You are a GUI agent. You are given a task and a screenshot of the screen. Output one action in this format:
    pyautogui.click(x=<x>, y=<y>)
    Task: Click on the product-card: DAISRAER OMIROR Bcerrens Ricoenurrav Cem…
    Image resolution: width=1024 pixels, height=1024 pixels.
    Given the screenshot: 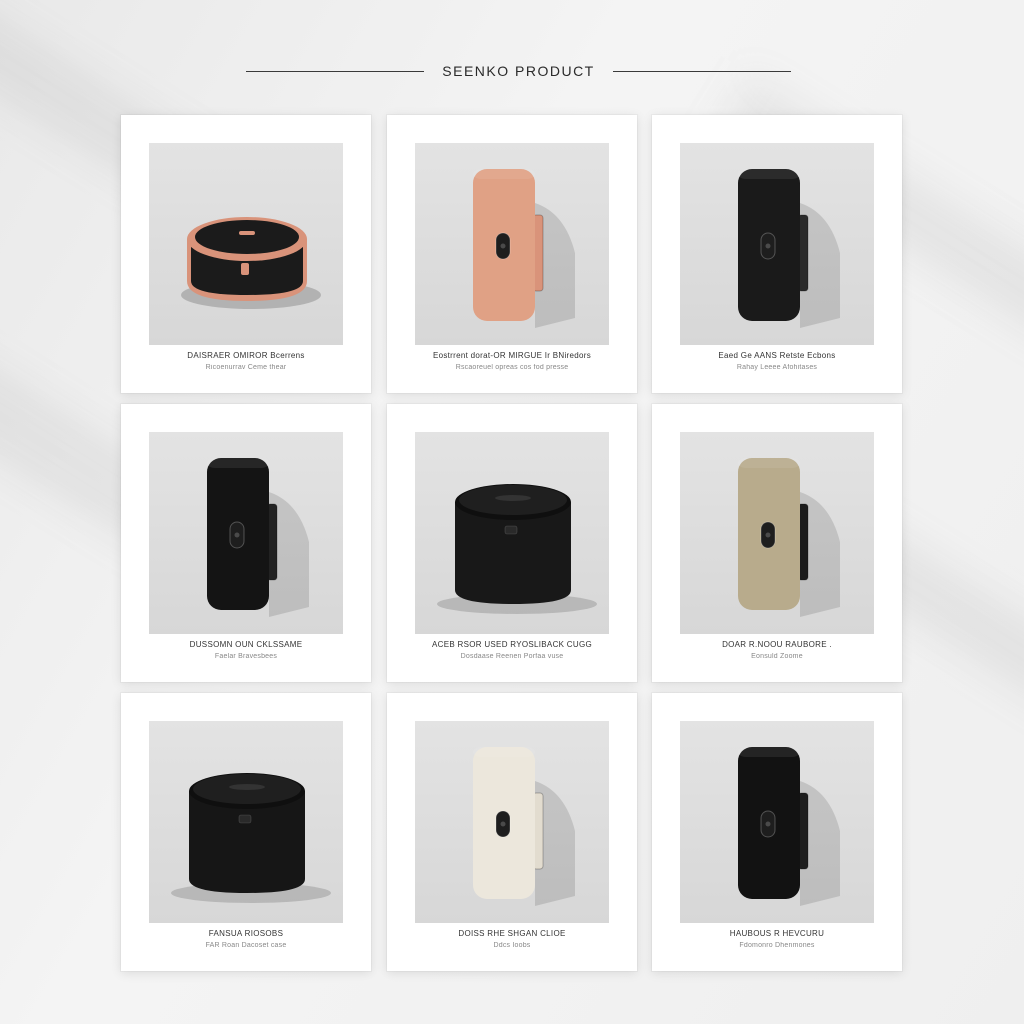 What is the action you would take?
    pyautogui.click(x=246, y=254)
    